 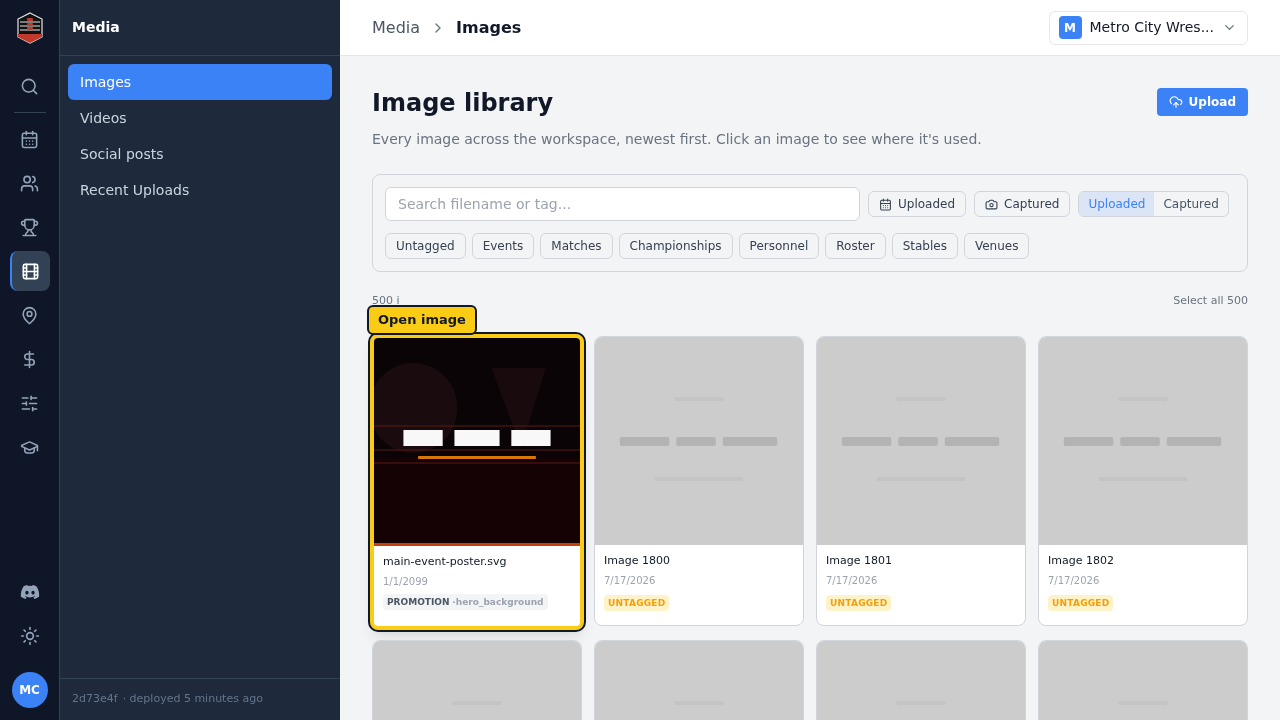 What do you see at coordinates (576, 246) in the screenshot?
I see `tag-filter-chip: Matches` at bounding box center [576, 246].